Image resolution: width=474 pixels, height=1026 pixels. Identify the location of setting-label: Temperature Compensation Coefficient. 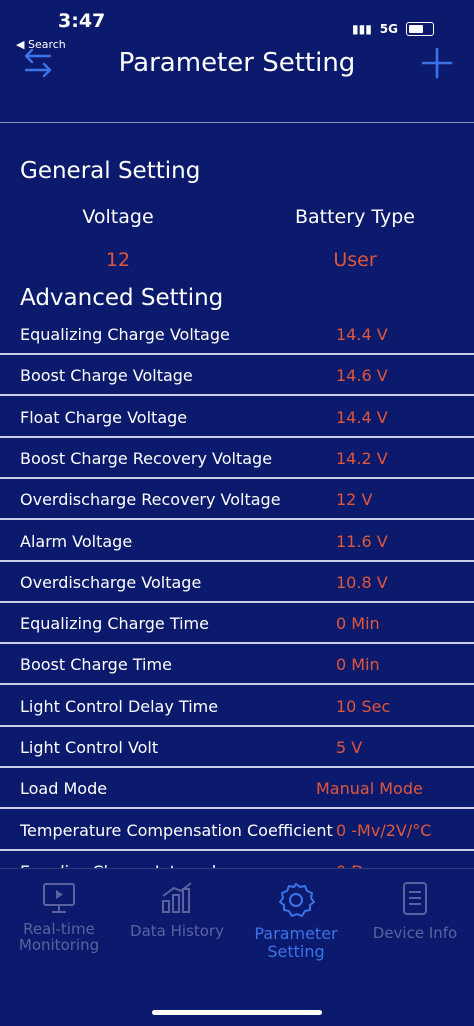
(176, 830).